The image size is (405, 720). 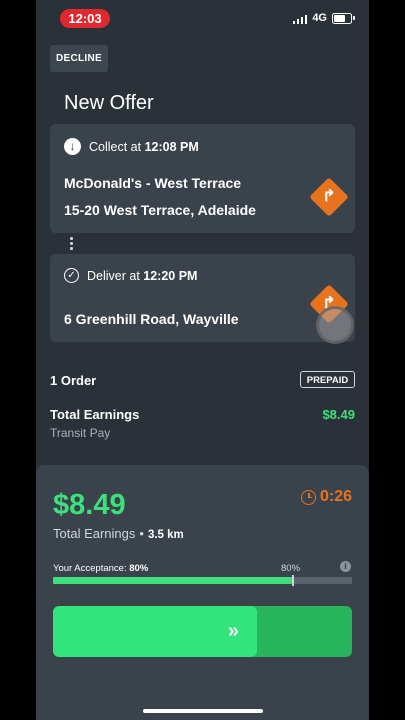 I want to click on status-icons: 4G, so click(x=323, y=18).